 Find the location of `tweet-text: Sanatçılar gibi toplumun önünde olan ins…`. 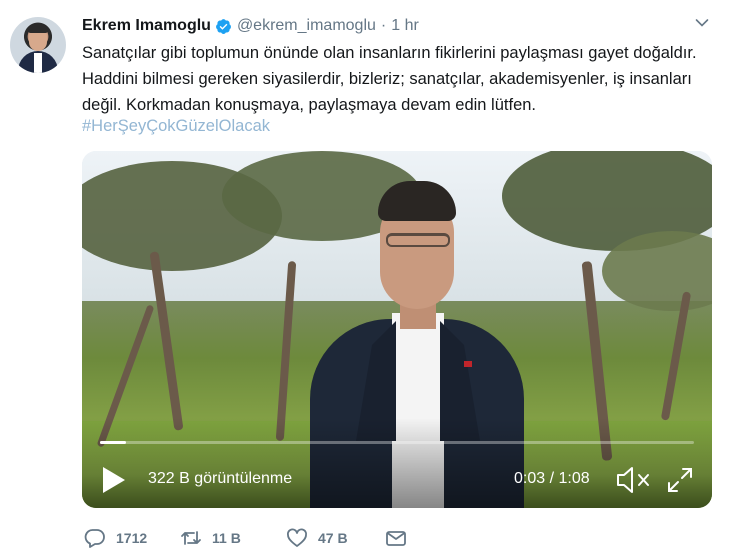

tweet-text: Sanatçılar gibi toplumun önünde olan ins… is located at coordinates (389, 79).